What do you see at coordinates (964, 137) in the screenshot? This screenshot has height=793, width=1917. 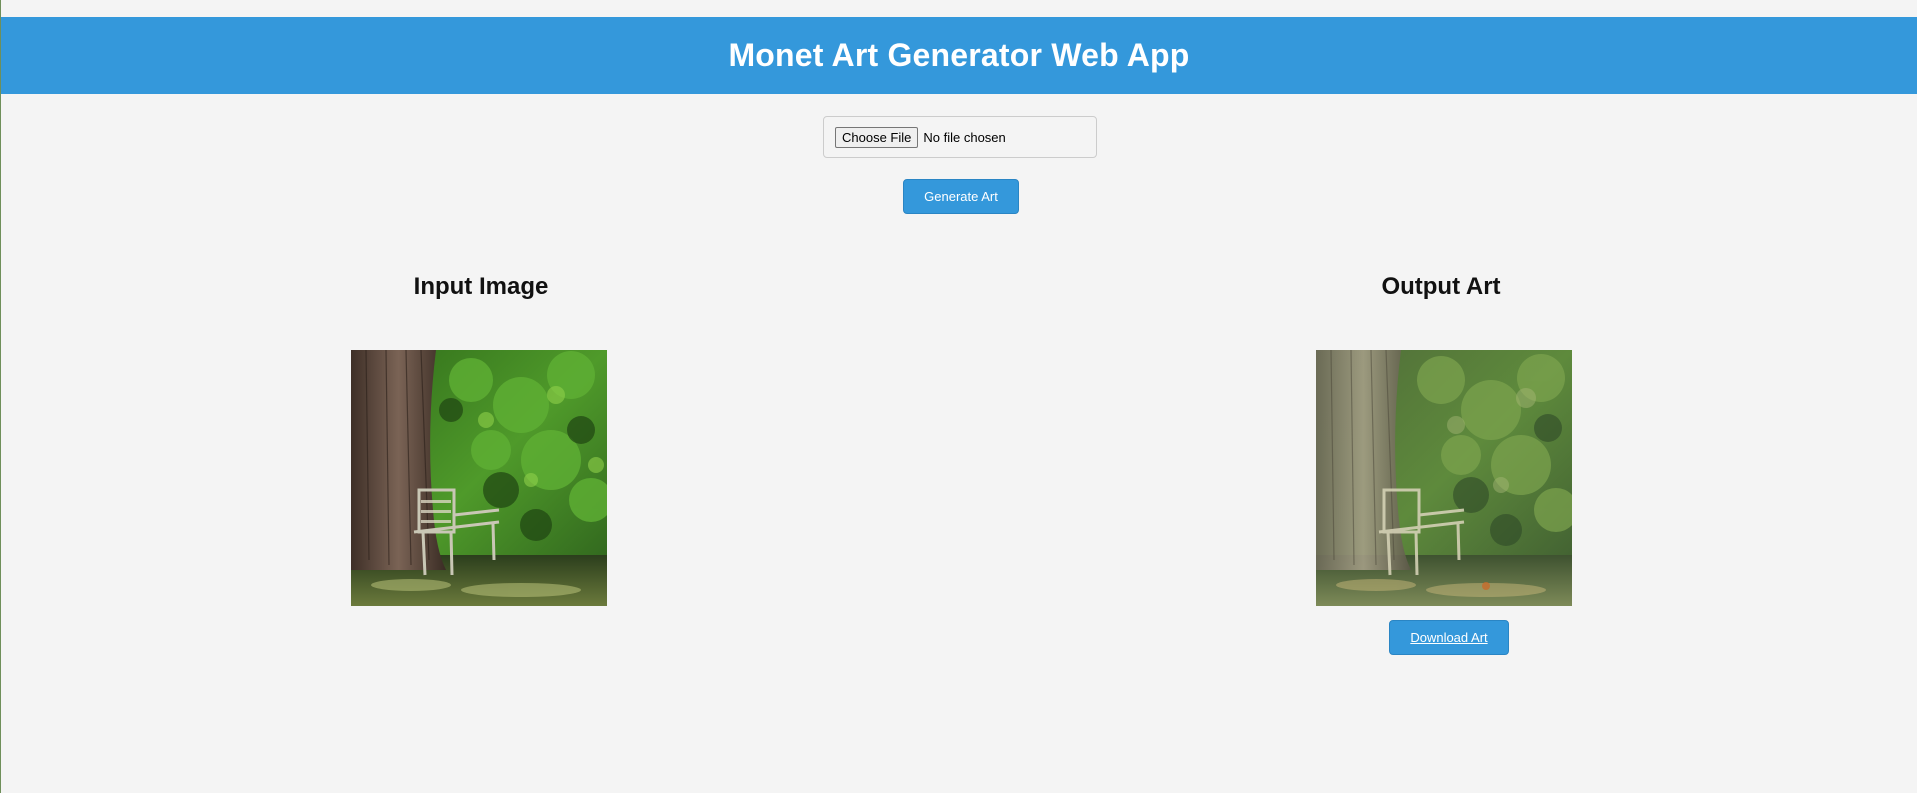 I see `file-status-text: No file chosen` at bounding box center [964, 137].